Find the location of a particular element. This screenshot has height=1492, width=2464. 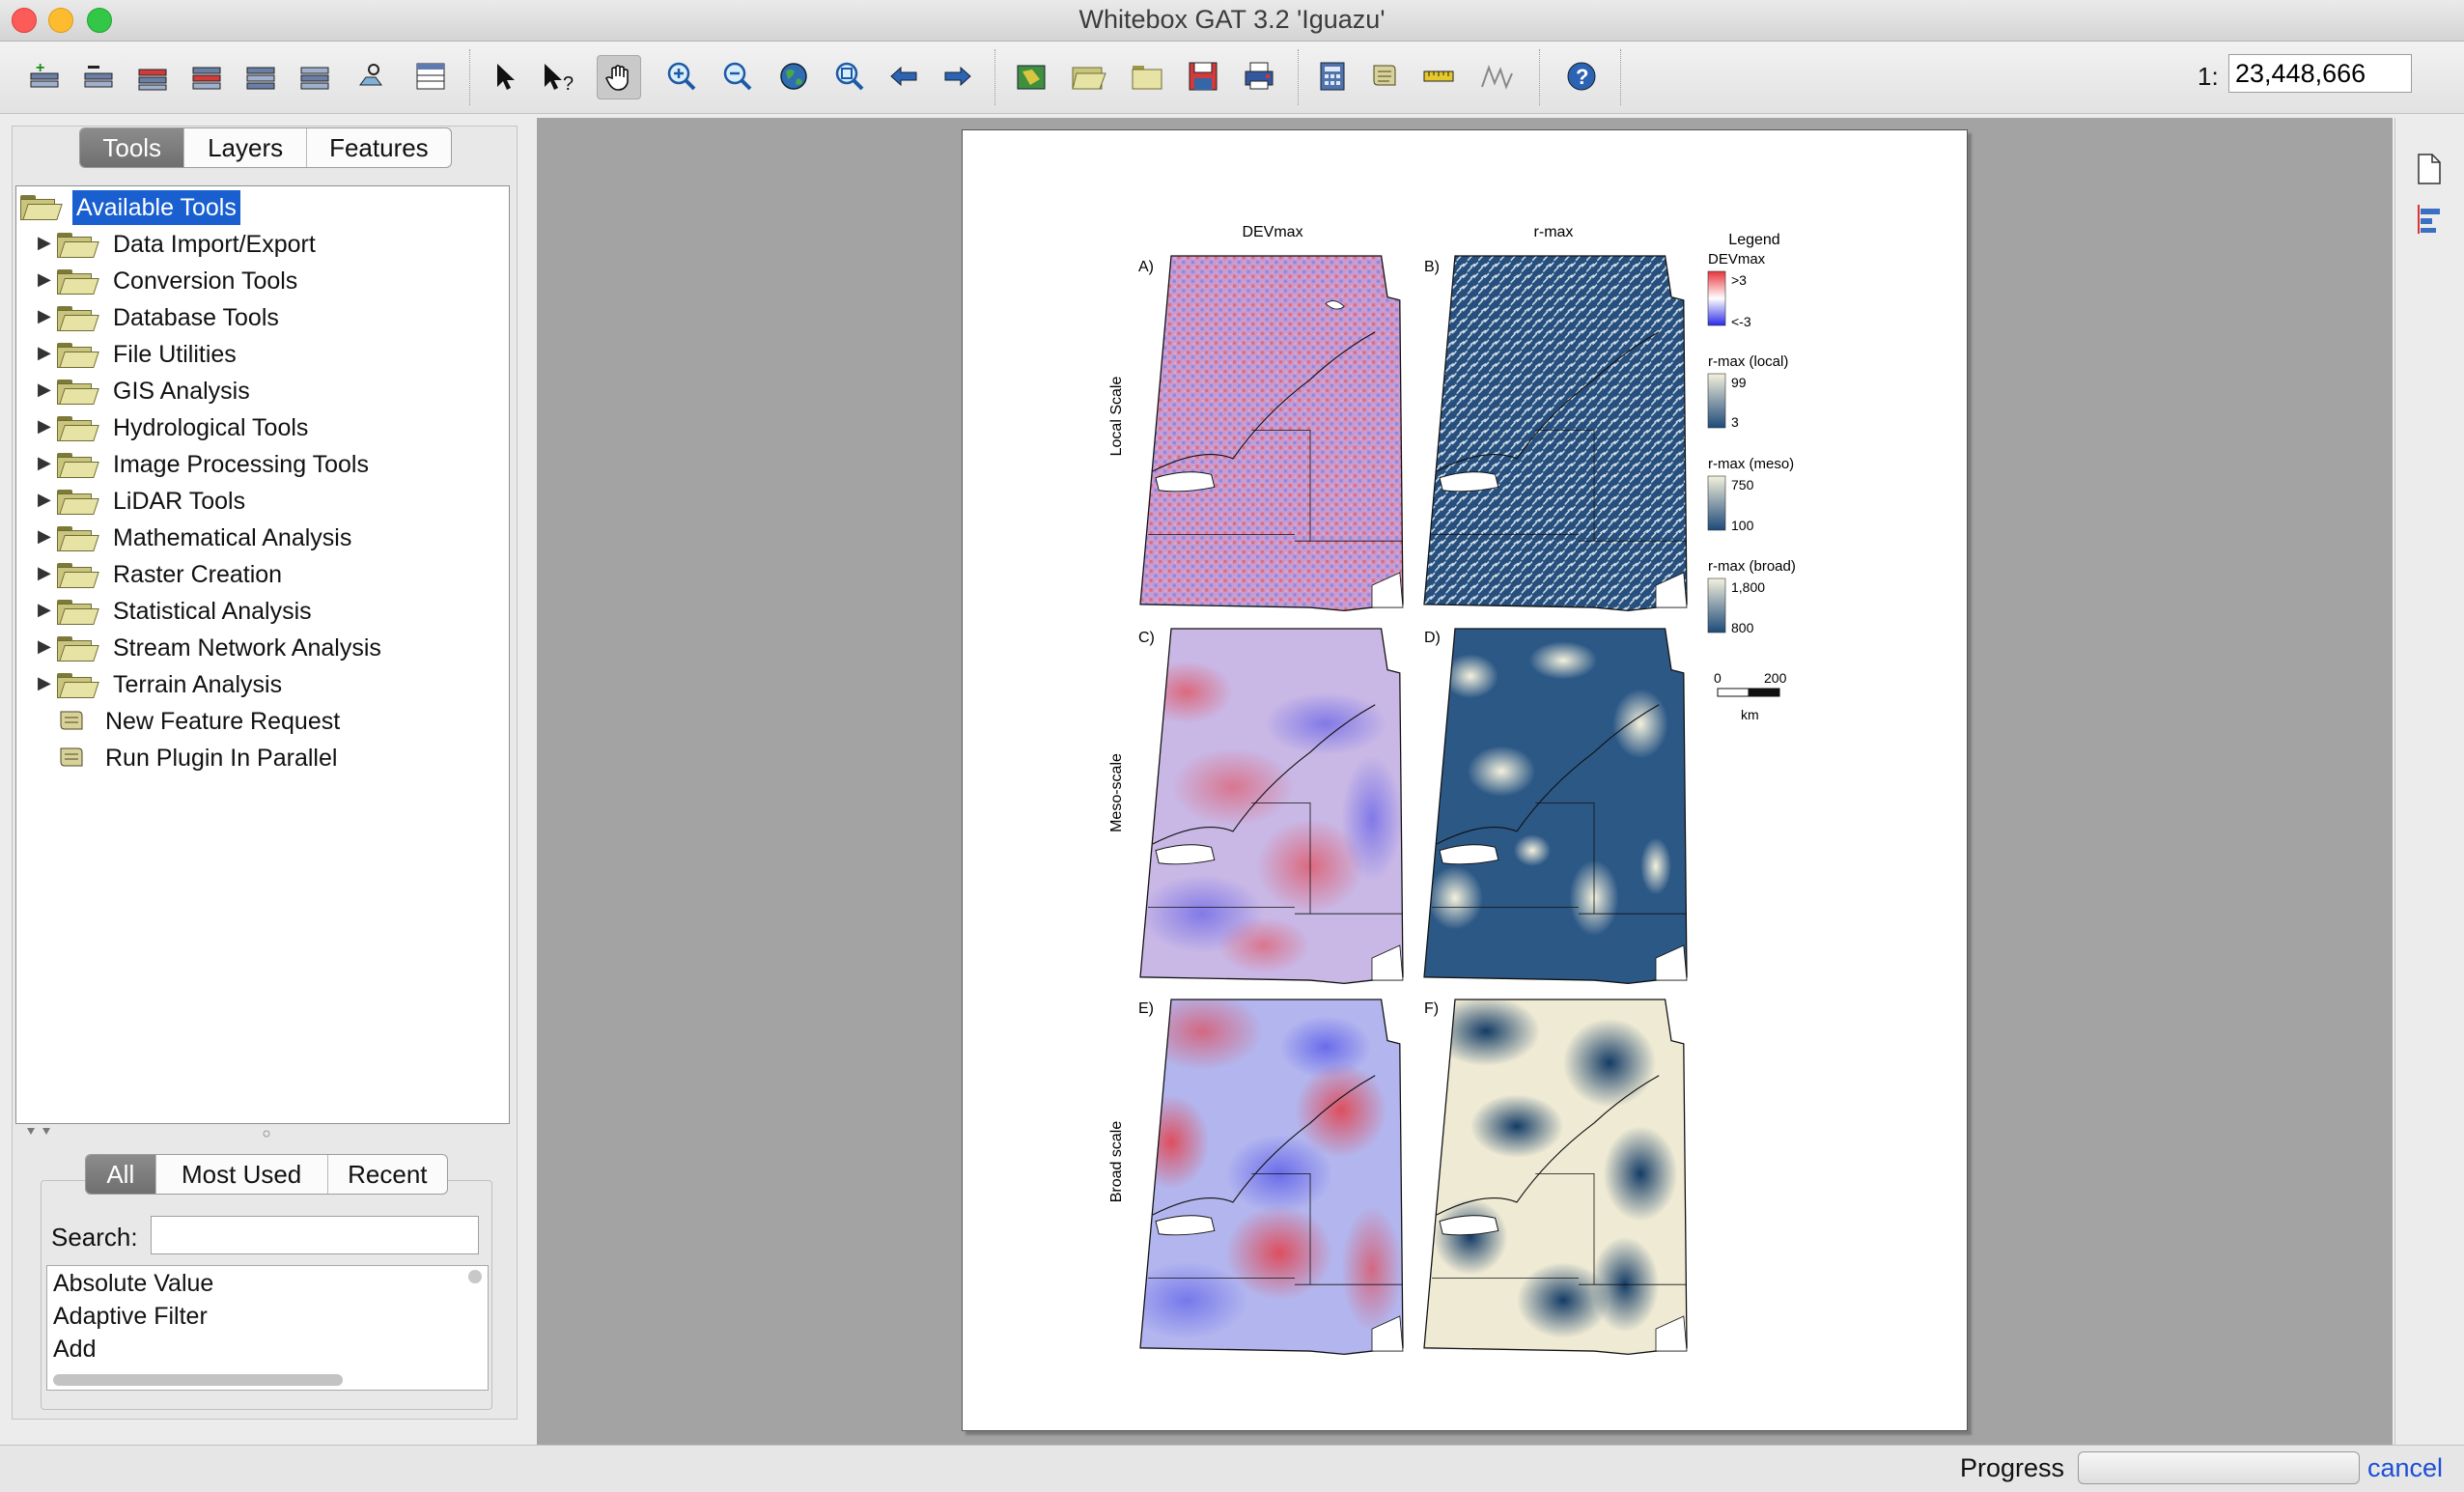

list-item: Adaptive Filter is located at coordinates (131, 1317).